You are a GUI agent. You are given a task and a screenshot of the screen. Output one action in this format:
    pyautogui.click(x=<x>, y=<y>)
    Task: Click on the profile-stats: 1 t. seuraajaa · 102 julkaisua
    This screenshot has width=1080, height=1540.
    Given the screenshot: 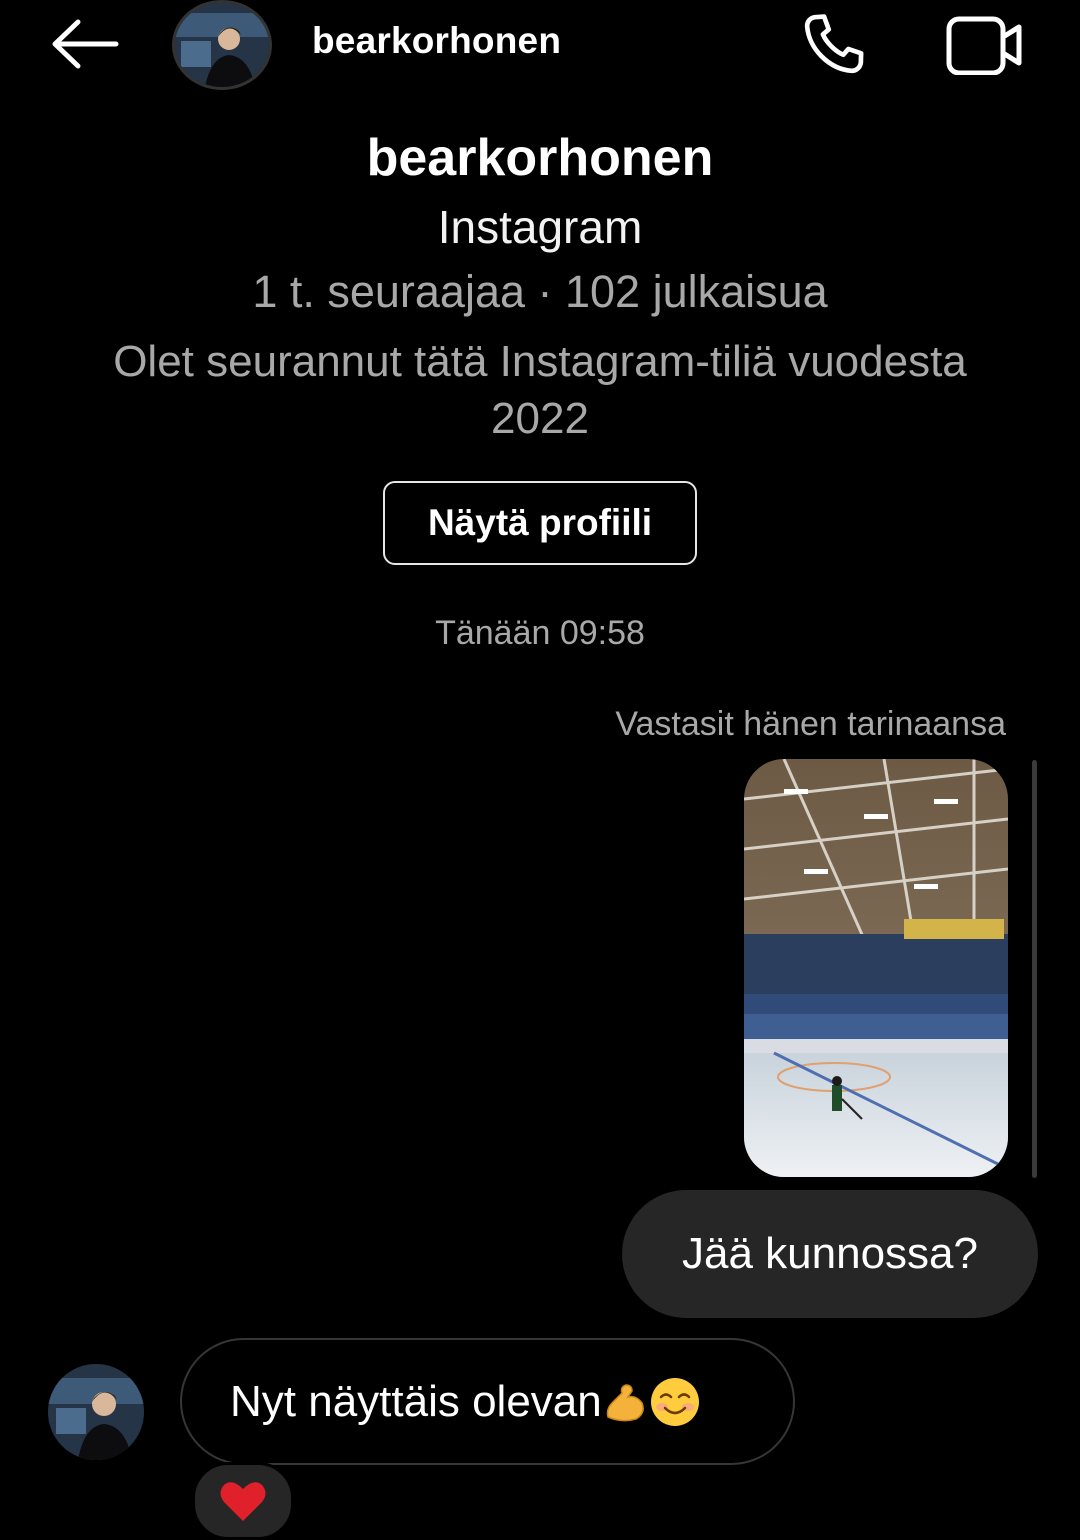 What is the action you would take?
    pyautogui.click(x=540, y=291)
    